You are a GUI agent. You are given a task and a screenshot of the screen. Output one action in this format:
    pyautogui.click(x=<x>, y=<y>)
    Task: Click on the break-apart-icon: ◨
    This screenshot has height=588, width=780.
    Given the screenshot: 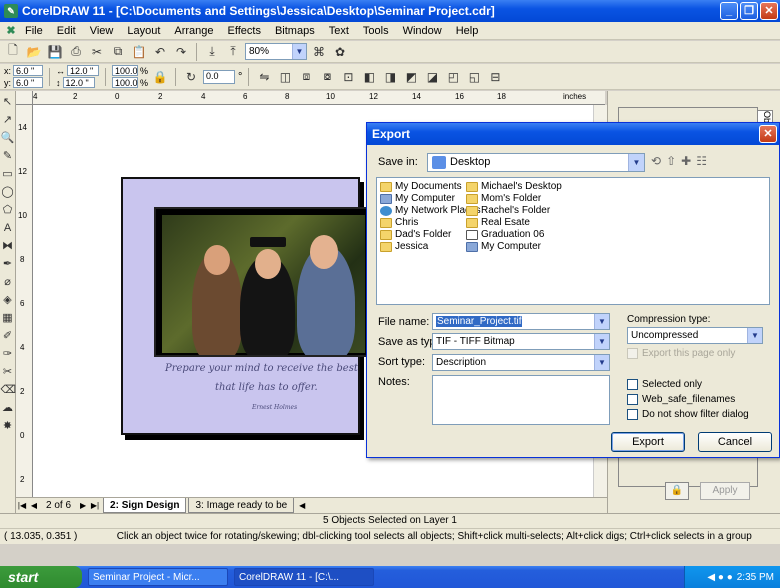 What is the action you would take?
    pyautogui.click(x=390, y=77)
    